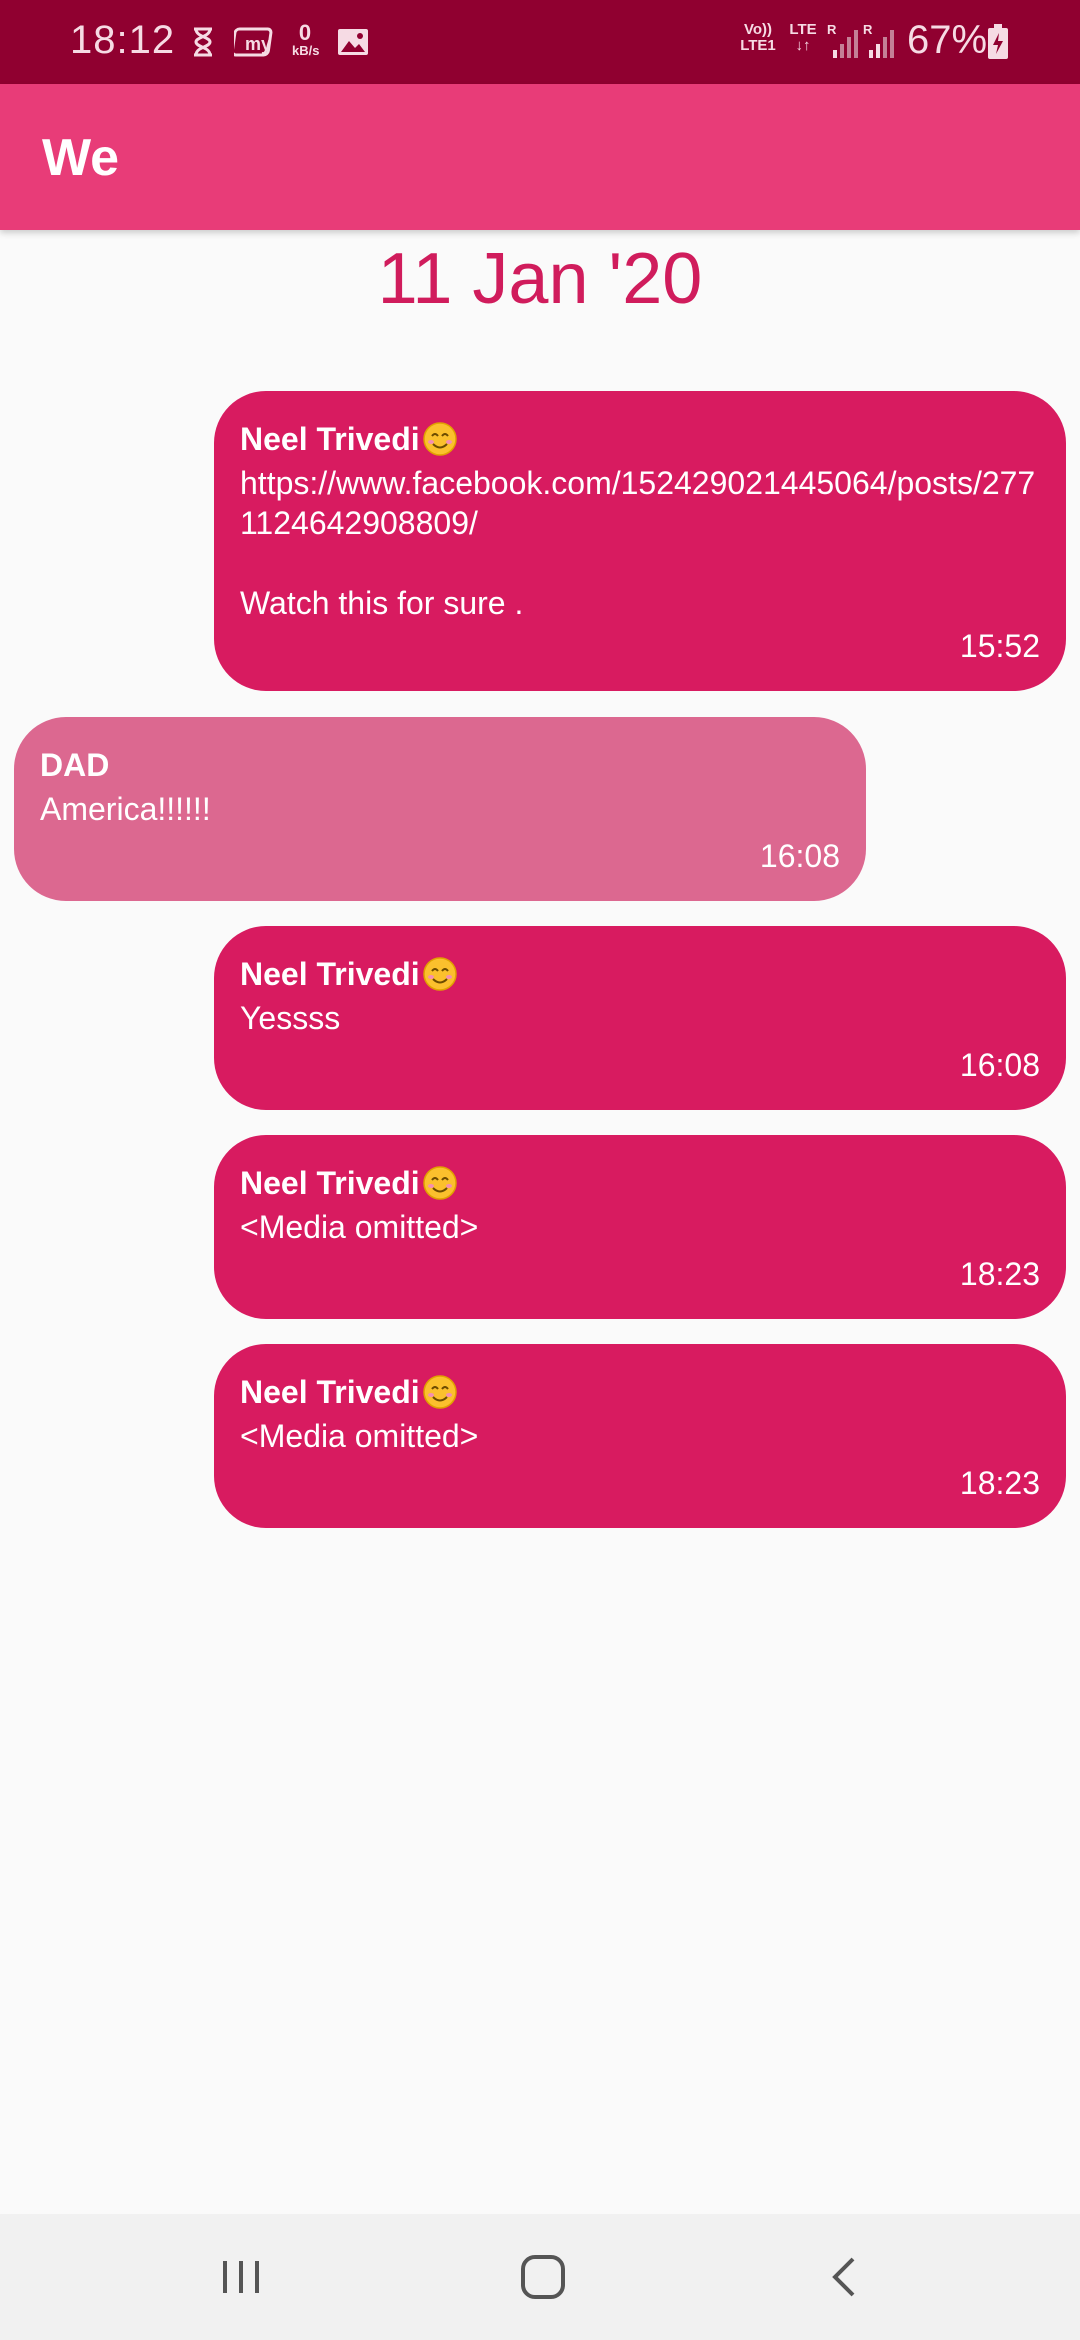 The width and height of the screenshot is (1080, 2340). Describe the element at coordinates (880, 42) in the screenshot. I see `signal-icon-2: R` at that location.